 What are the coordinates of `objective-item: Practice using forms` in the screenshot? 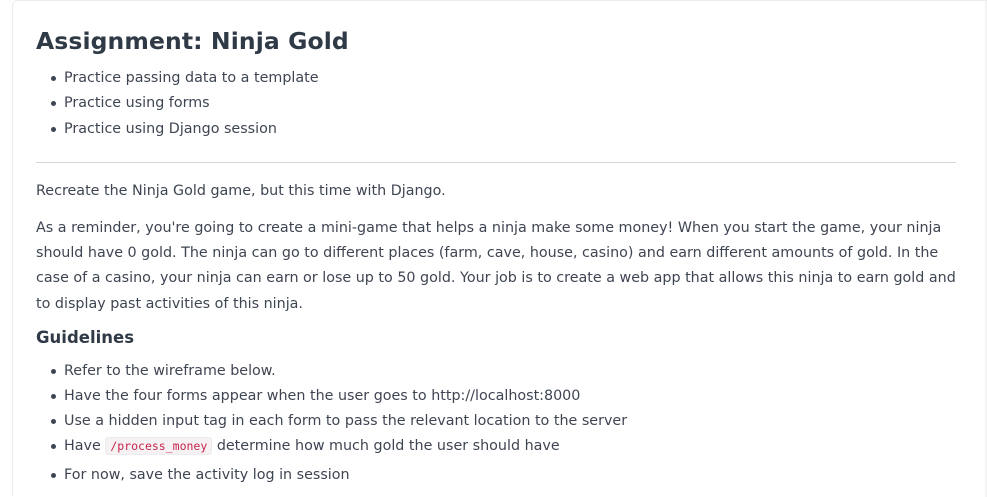 It's located at (130, 103).